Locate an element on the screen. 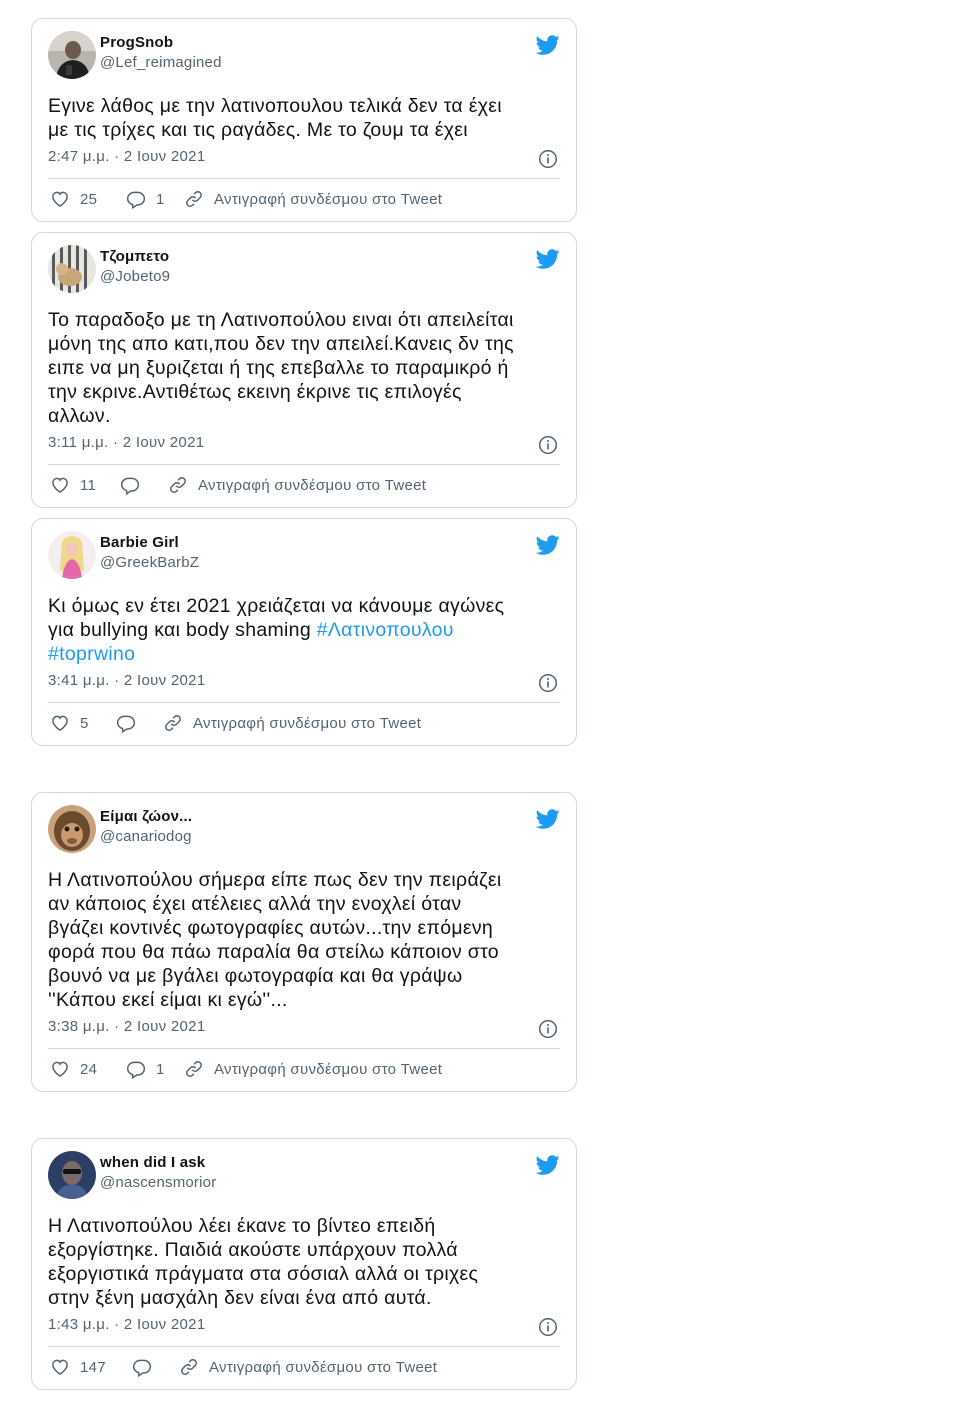 The width and height of the screenshot is (976, 1426). user-handle: @Jobeto9 is located at coordinates (135, 276).